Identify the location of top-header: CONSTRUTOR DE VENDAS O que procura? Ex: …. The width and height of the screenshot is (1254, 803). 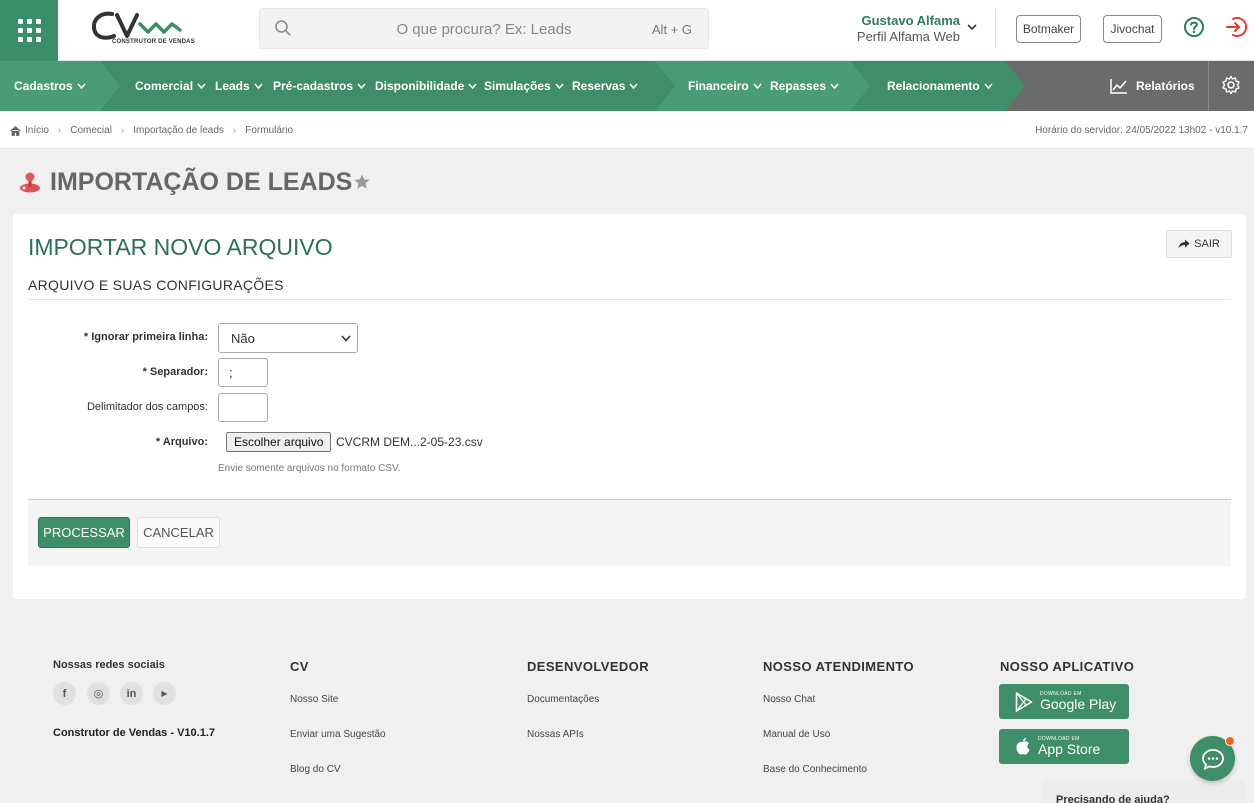
(627, 30).